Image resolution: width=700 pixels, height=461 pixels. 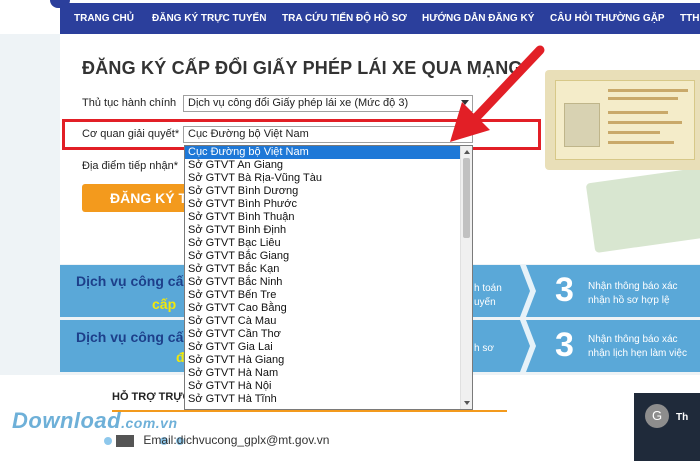 What do you see at coordinates (467, 152) in the screenshot?
I see `scroll-up-arrow-icon` at bounding box center [467, 152].